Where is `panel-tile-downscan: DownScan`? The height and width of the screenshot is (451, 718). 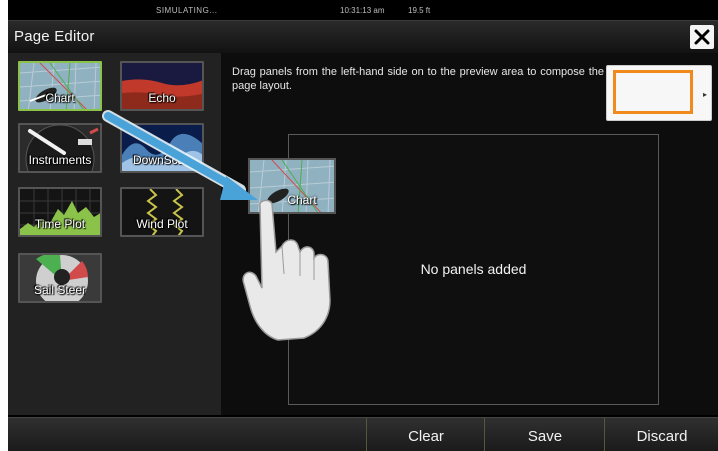
panel-tile-downscan: DownScan is located at coordinates (162, 148).